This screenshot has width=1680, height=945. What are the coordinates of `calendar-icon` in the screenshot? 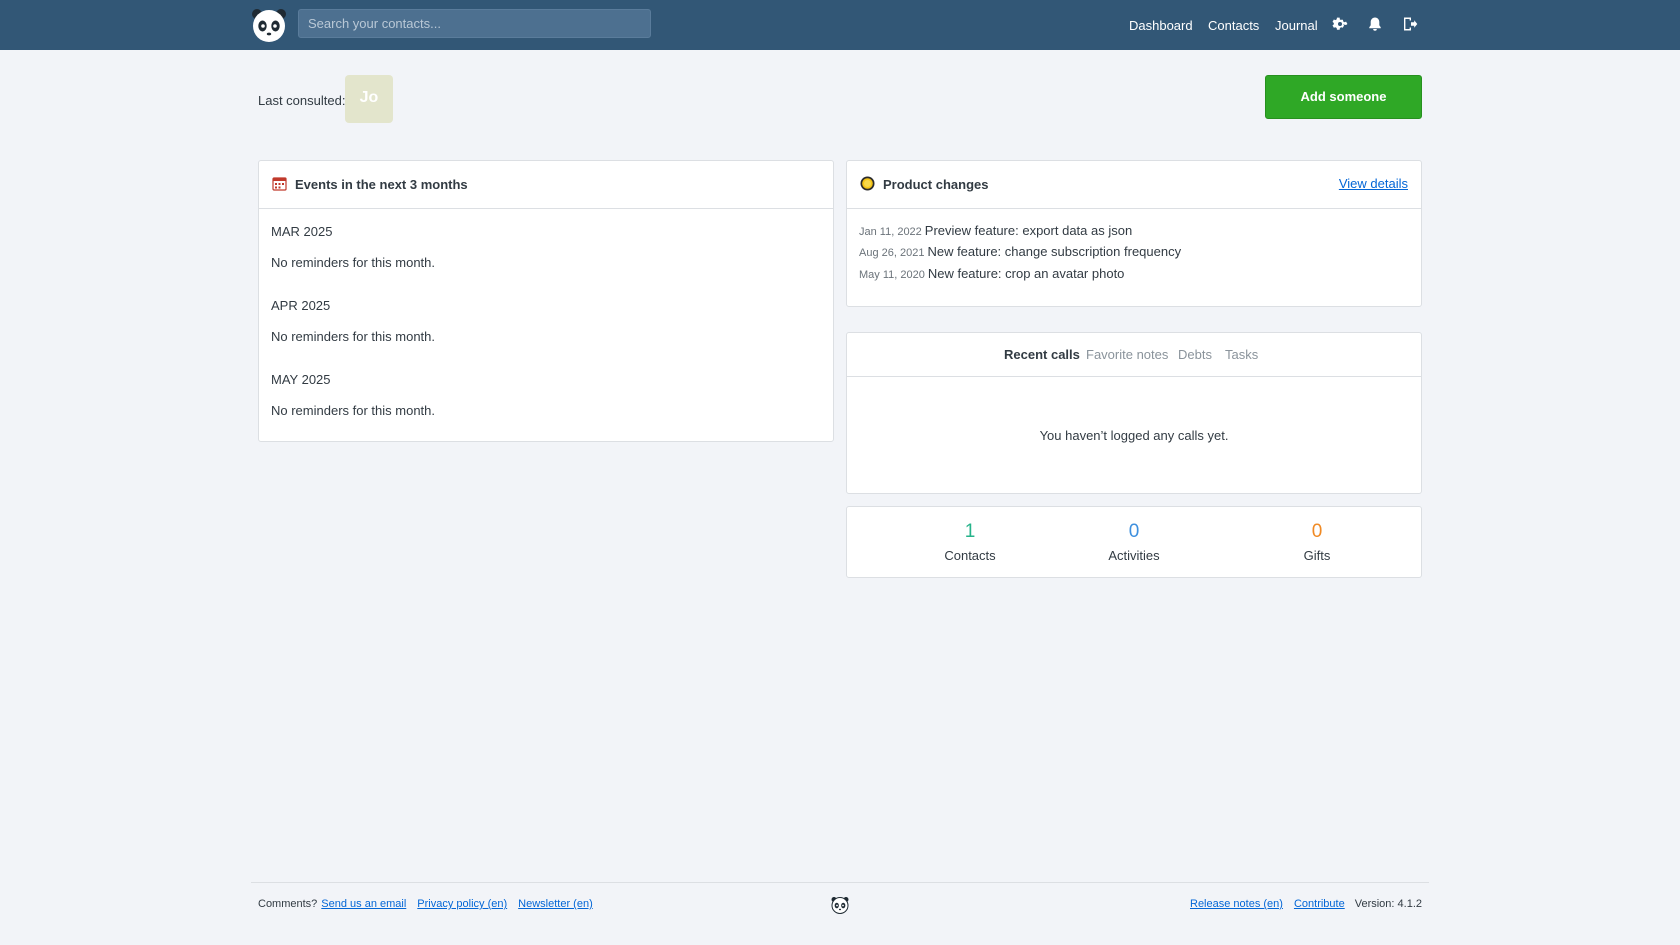 It's located at (279, 184).